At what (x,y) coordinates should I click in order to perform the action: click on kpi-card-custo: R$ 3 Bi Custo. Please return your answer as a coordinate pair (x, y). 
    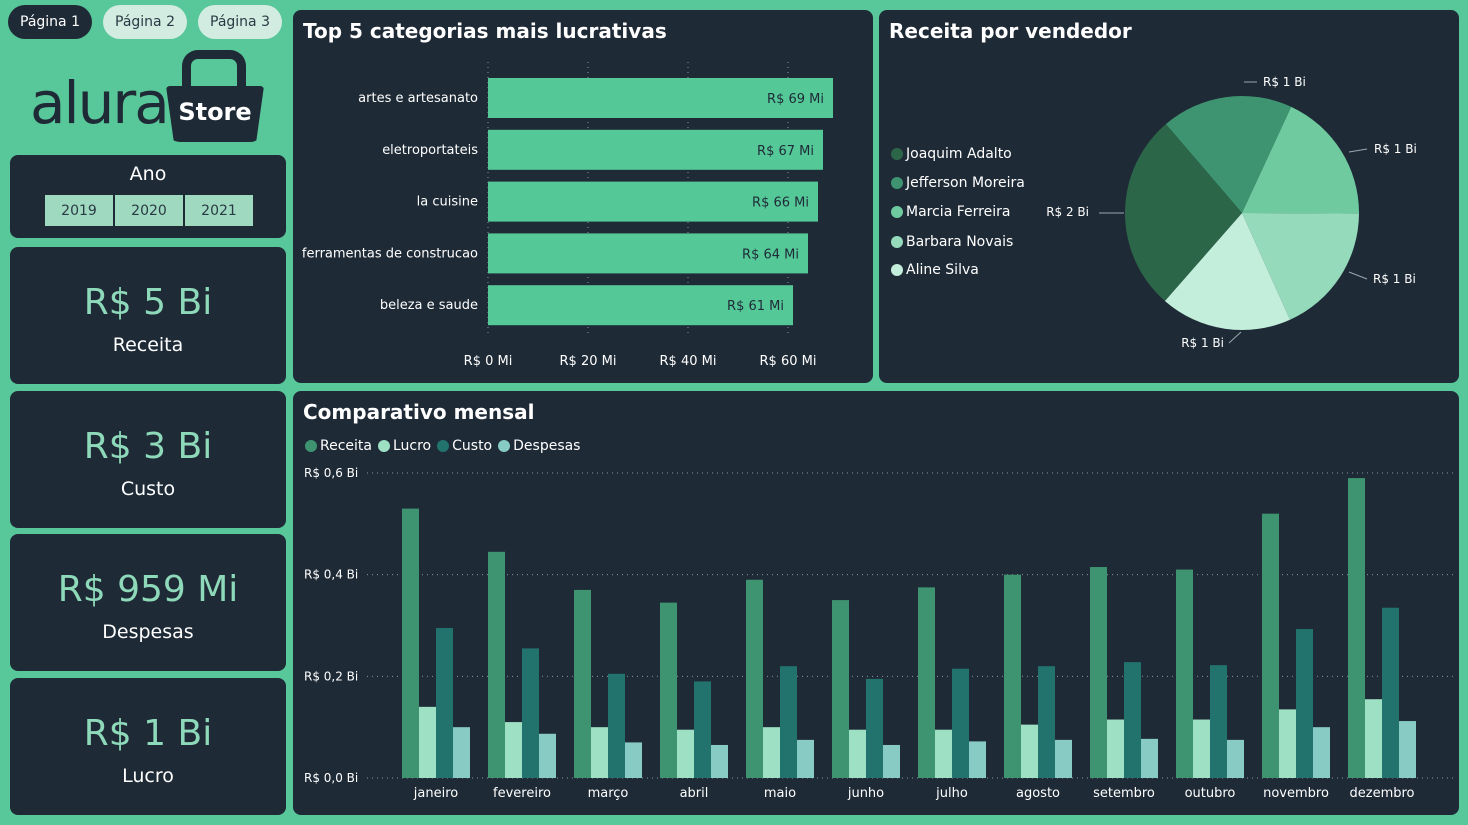
    Looking at the image, I should click on (148, 459).